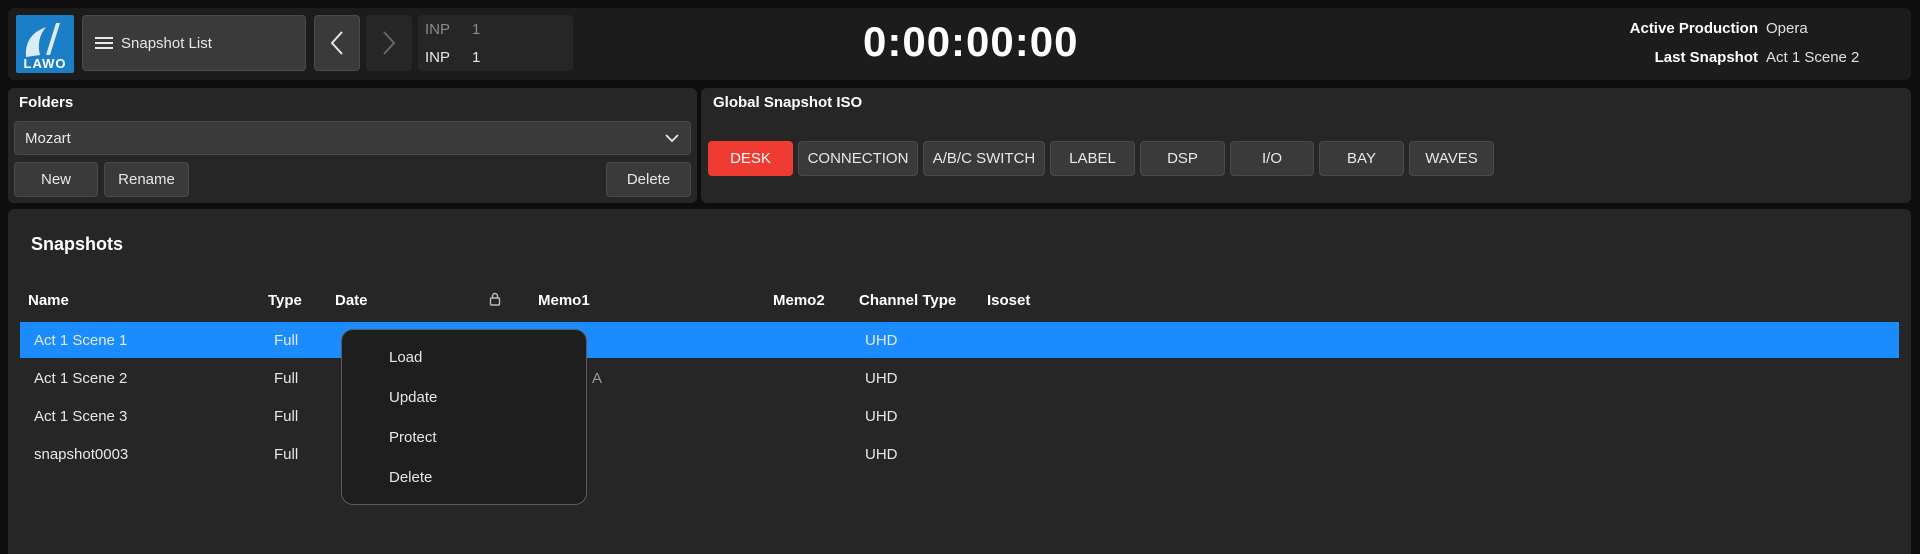 This screenshot has width=1920, height=554. What do you see at coordinates (48, 300) in the screenshot?
I see `column-name: Name` at bounding box center [48, 300].